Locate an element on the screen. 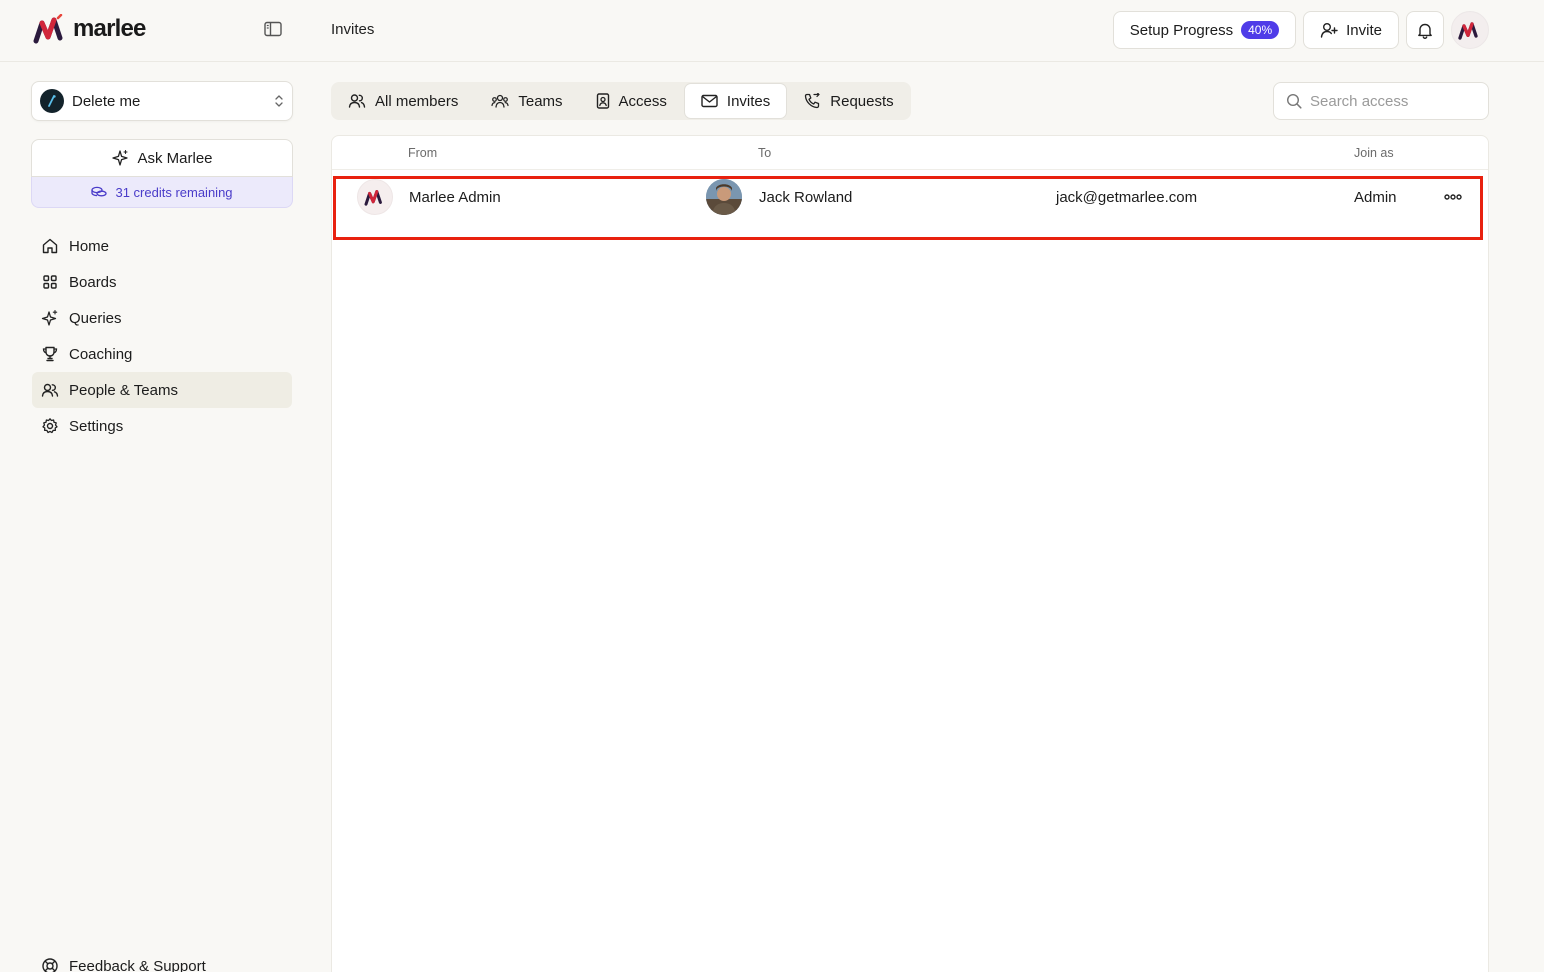 This screenshot has height=972, width=1544. tab-requests: Requests is located at coordinates (848, 101).